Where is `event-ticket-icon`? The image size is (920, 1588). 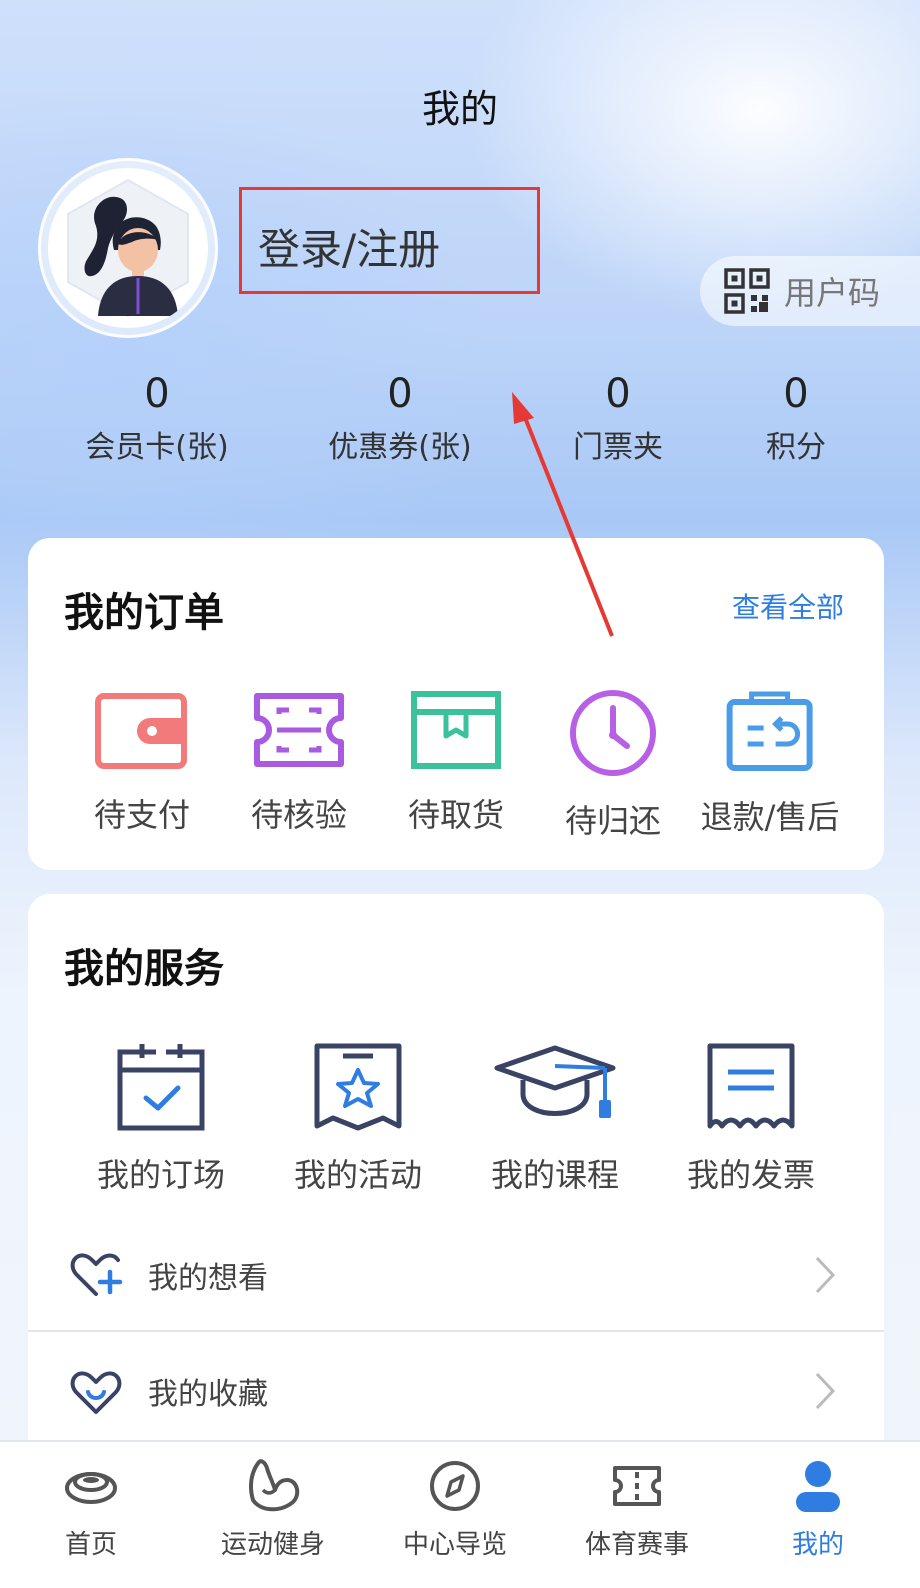 event-ticket-icon is located at coordinates (636, 1486).